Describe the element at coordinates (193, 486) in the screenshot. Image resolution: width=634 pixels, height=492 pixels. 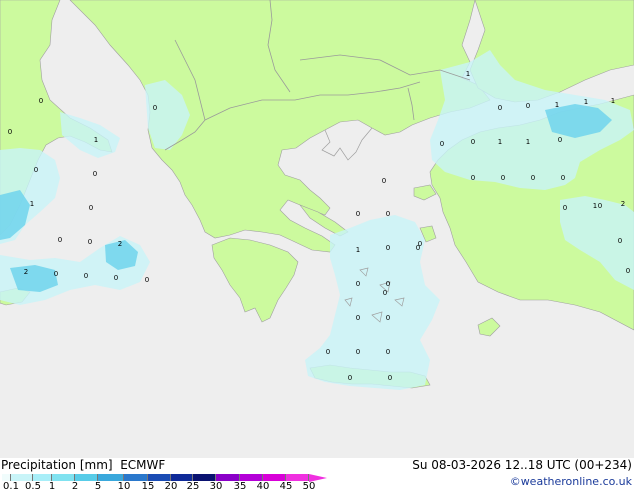
I see `legend-tick-label: 25` at that location.